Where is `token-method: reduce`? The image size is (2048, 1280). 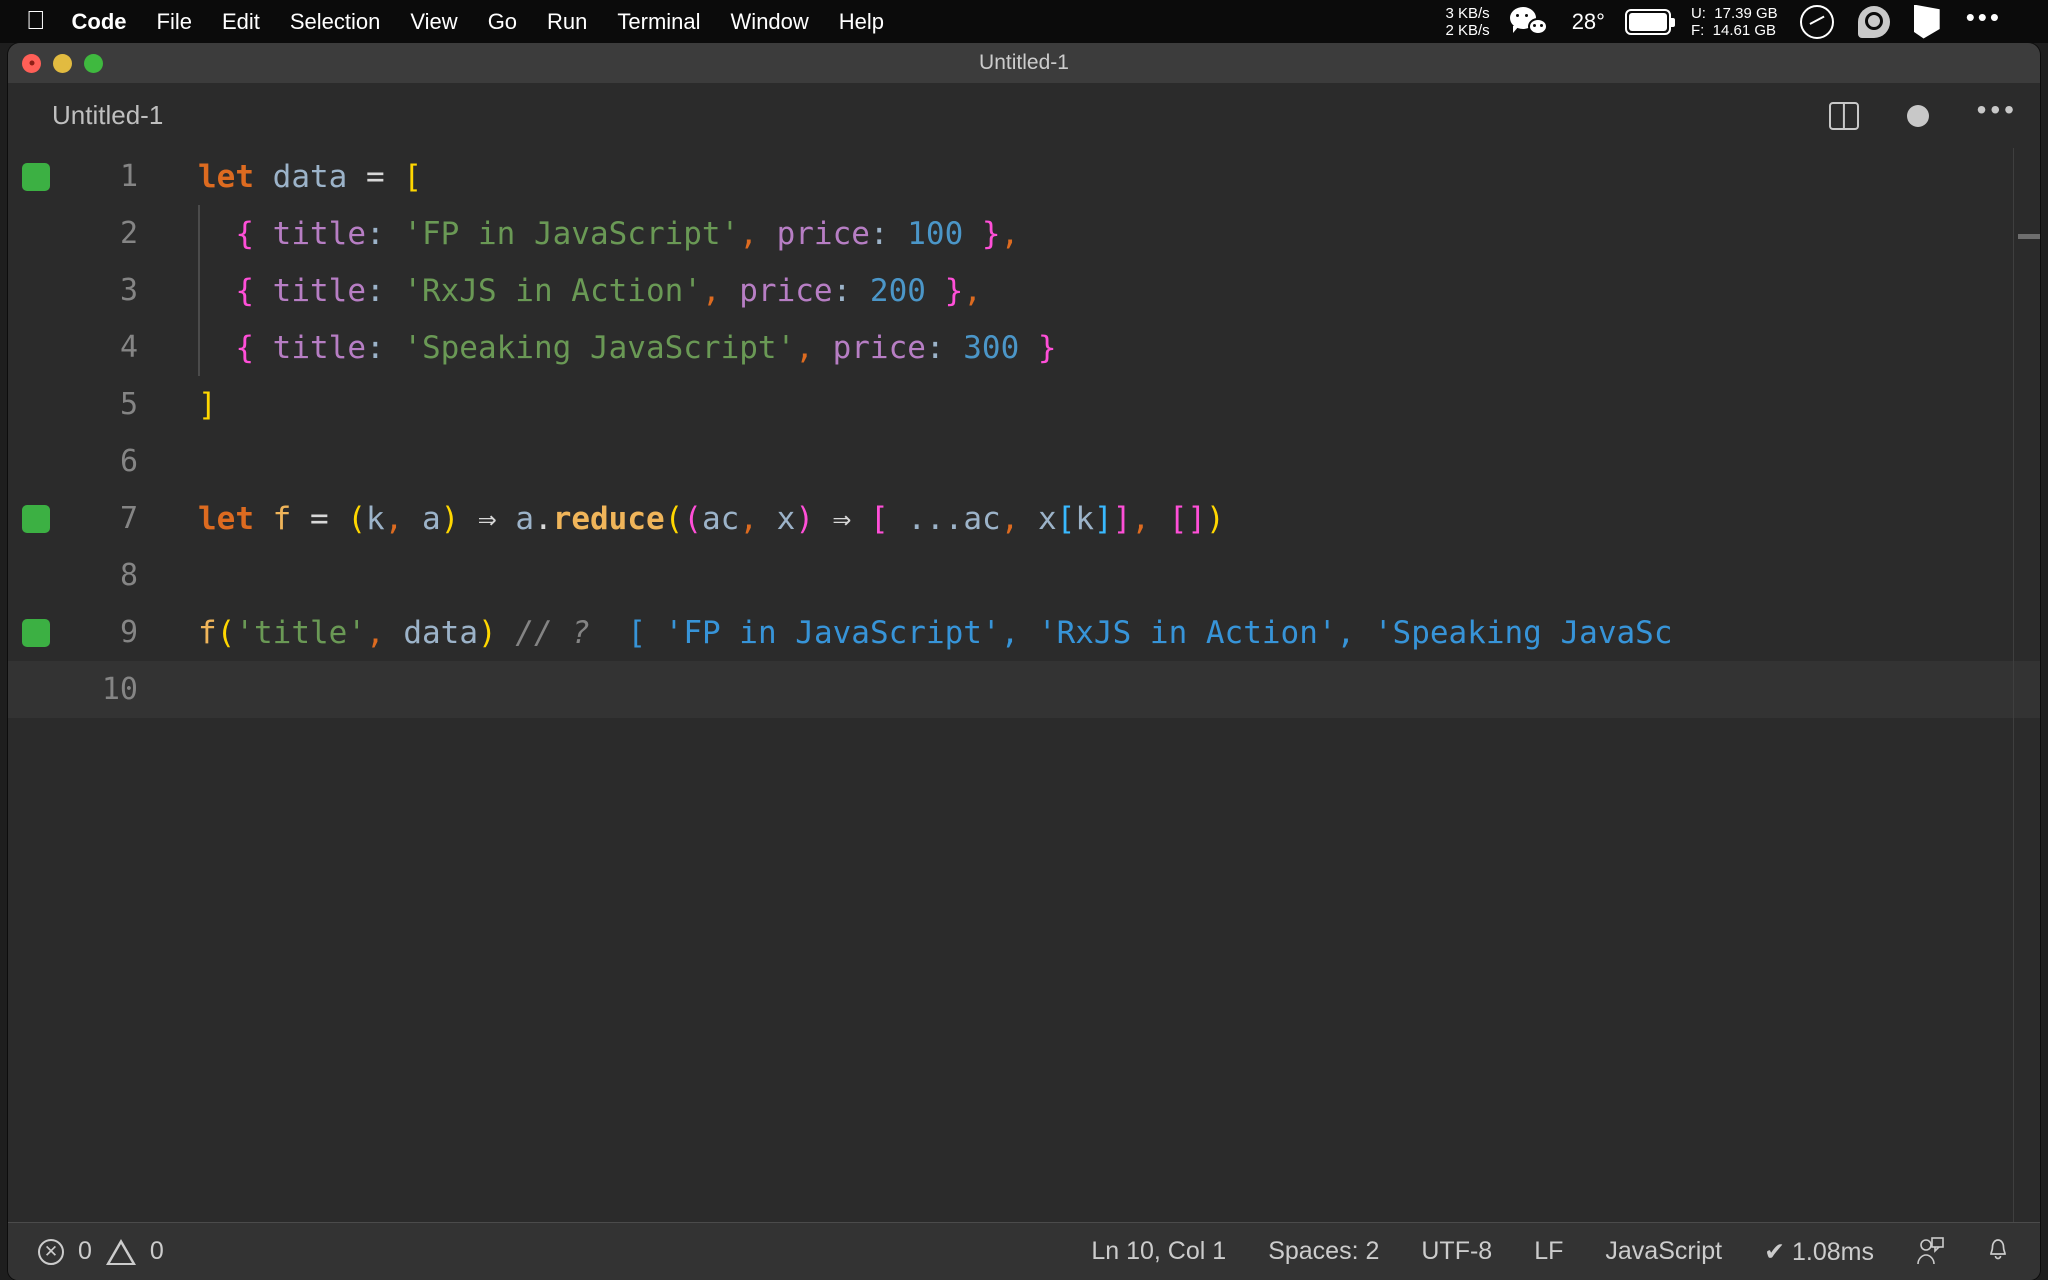 token-method: reduce is located at coordinates (608, 518).